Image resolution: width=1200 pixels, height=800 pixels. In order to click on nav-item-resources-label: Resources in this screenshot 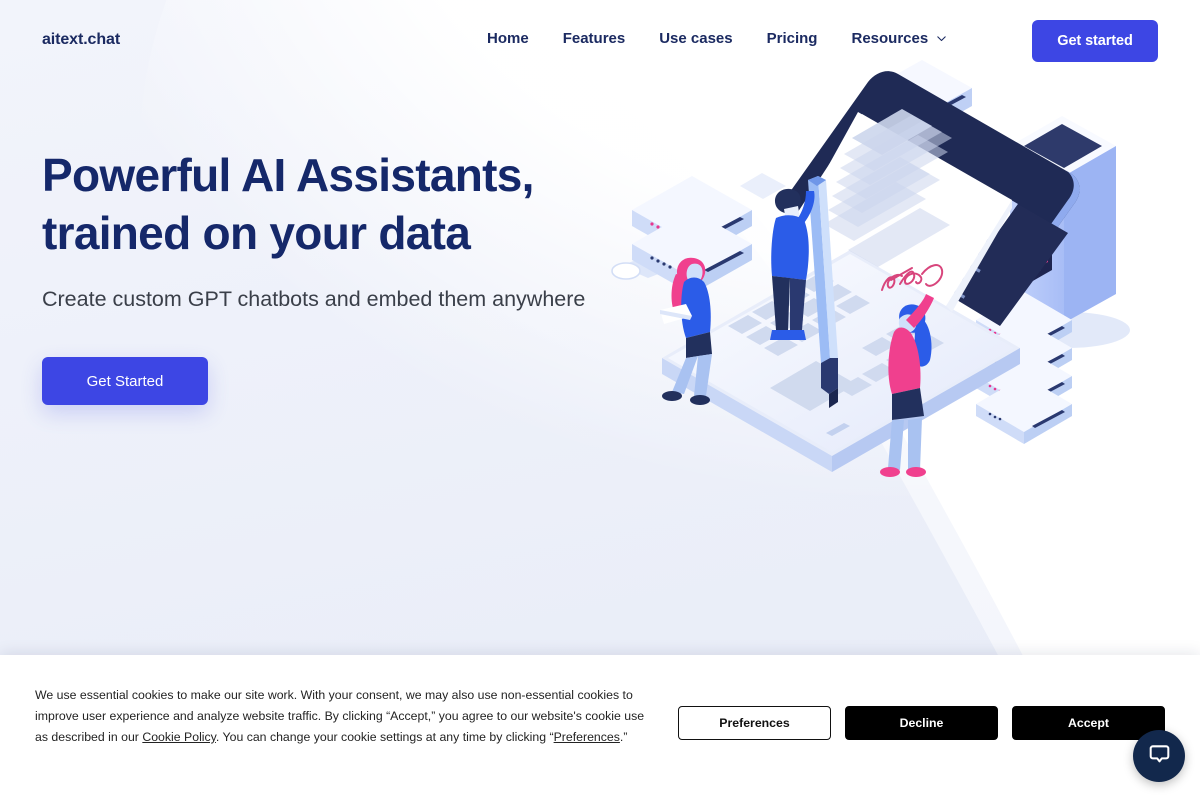, I will do `click(890, 38)`.